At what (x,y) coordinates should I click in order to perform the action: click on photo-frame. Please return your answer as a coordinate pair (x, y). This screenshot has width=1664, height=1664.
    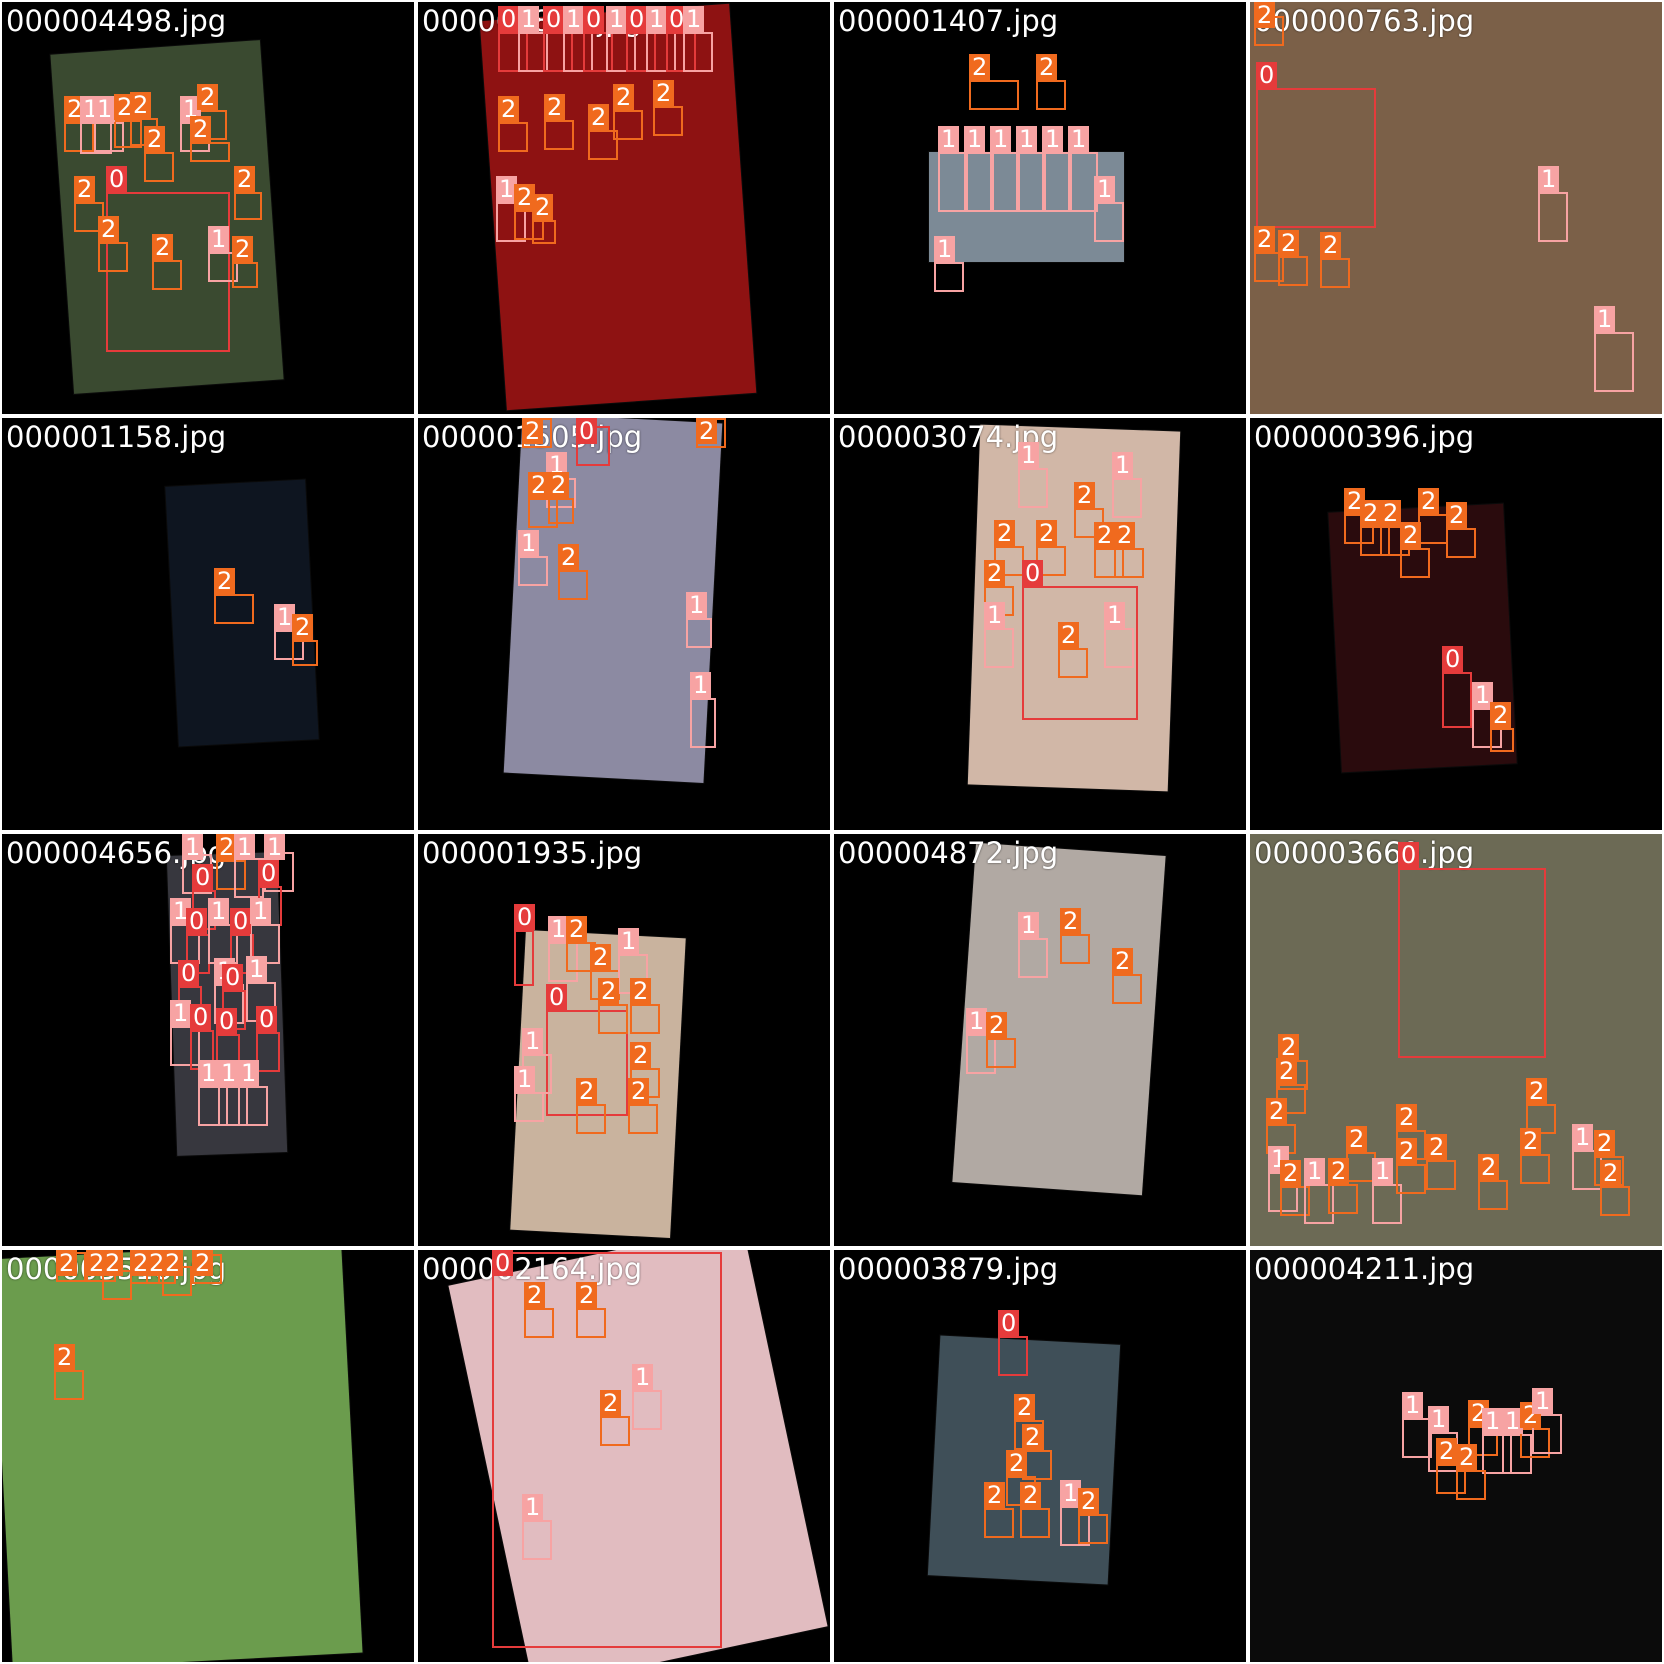
    Looking at the image, I should click on (182, 1456).